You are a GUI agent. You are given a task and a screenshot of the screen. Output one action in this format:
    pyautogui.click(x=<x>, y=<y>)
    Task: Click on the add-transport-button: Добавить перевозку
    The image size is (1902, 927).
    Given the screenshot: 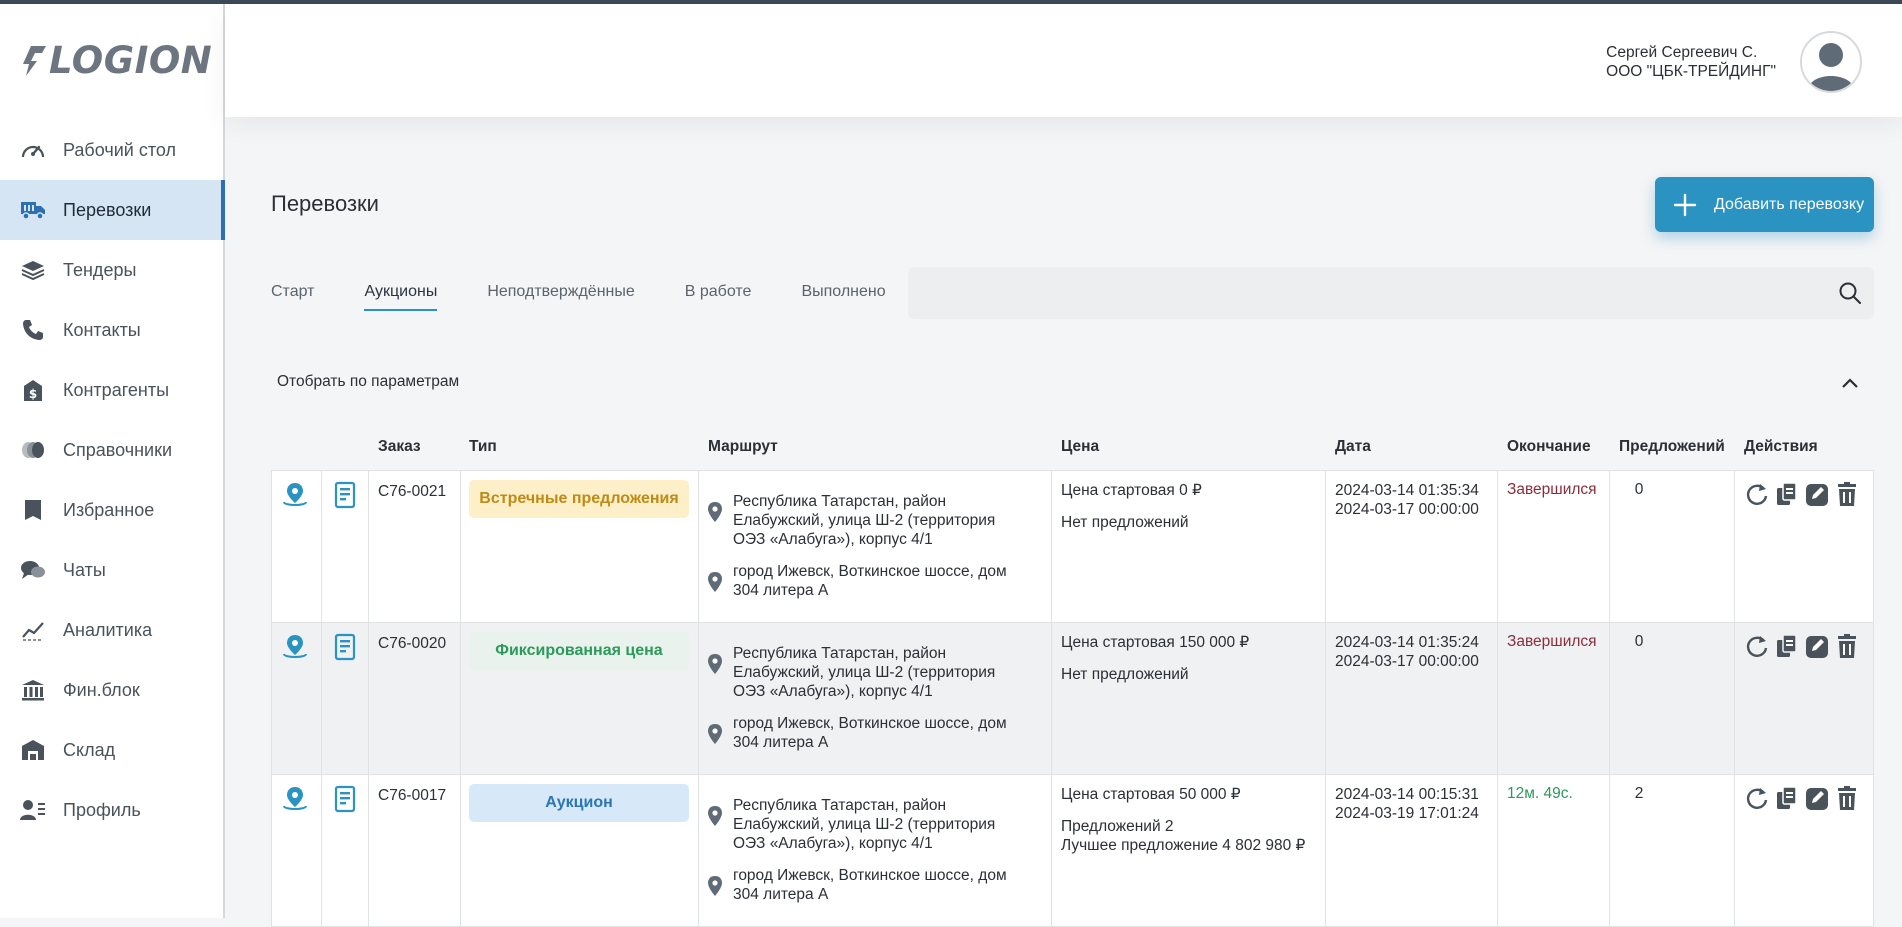 What is the action you would take?
    pyautogui.click(x=1764, y=204)
    